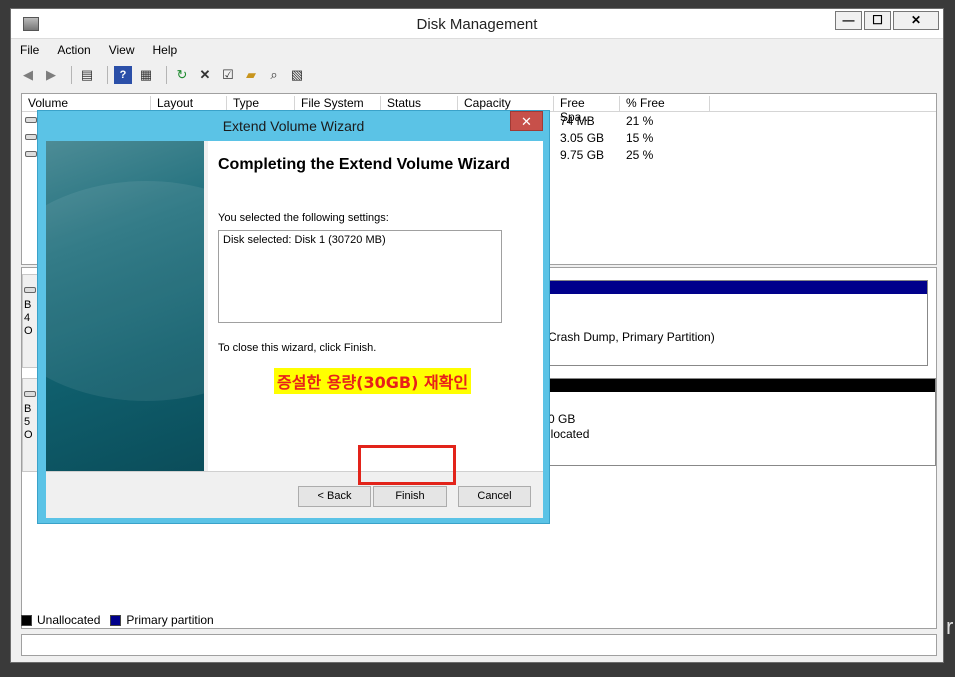 This screenshot has height=677, width=955. Describe the element at coordinates (27, 422) in the screenshot. I see `disk-1-line-2: 5` at that location.